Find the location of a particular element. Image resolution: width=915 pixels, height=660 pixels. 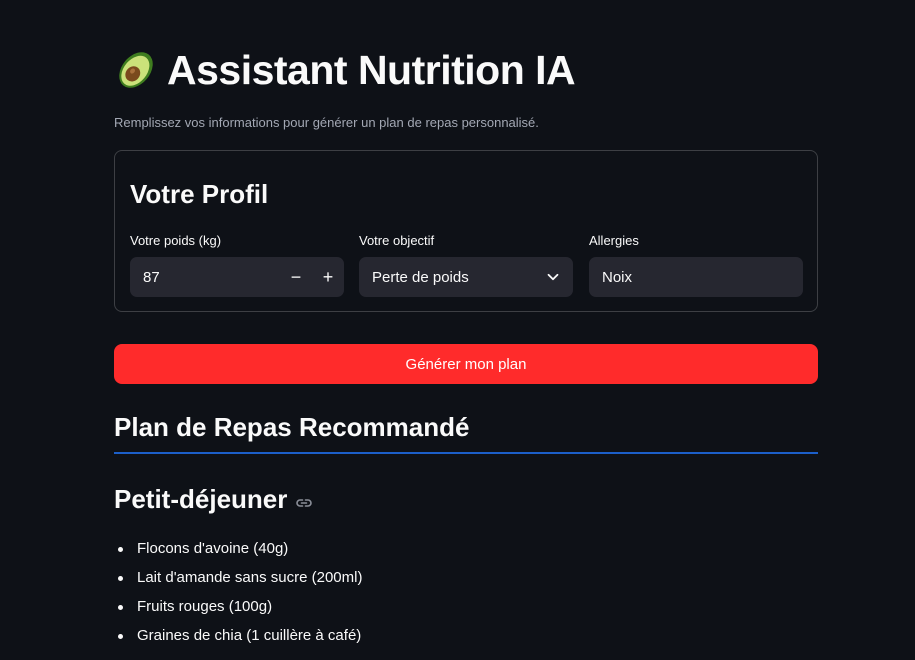

avocado-icon is located at coordinates (136, 70).